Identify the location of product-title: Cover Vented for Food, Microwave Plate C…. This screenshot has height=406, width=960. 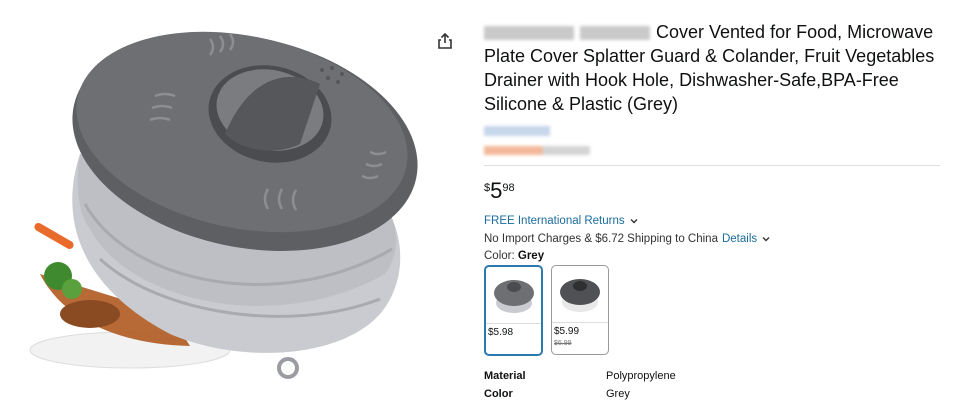
(714, 68).